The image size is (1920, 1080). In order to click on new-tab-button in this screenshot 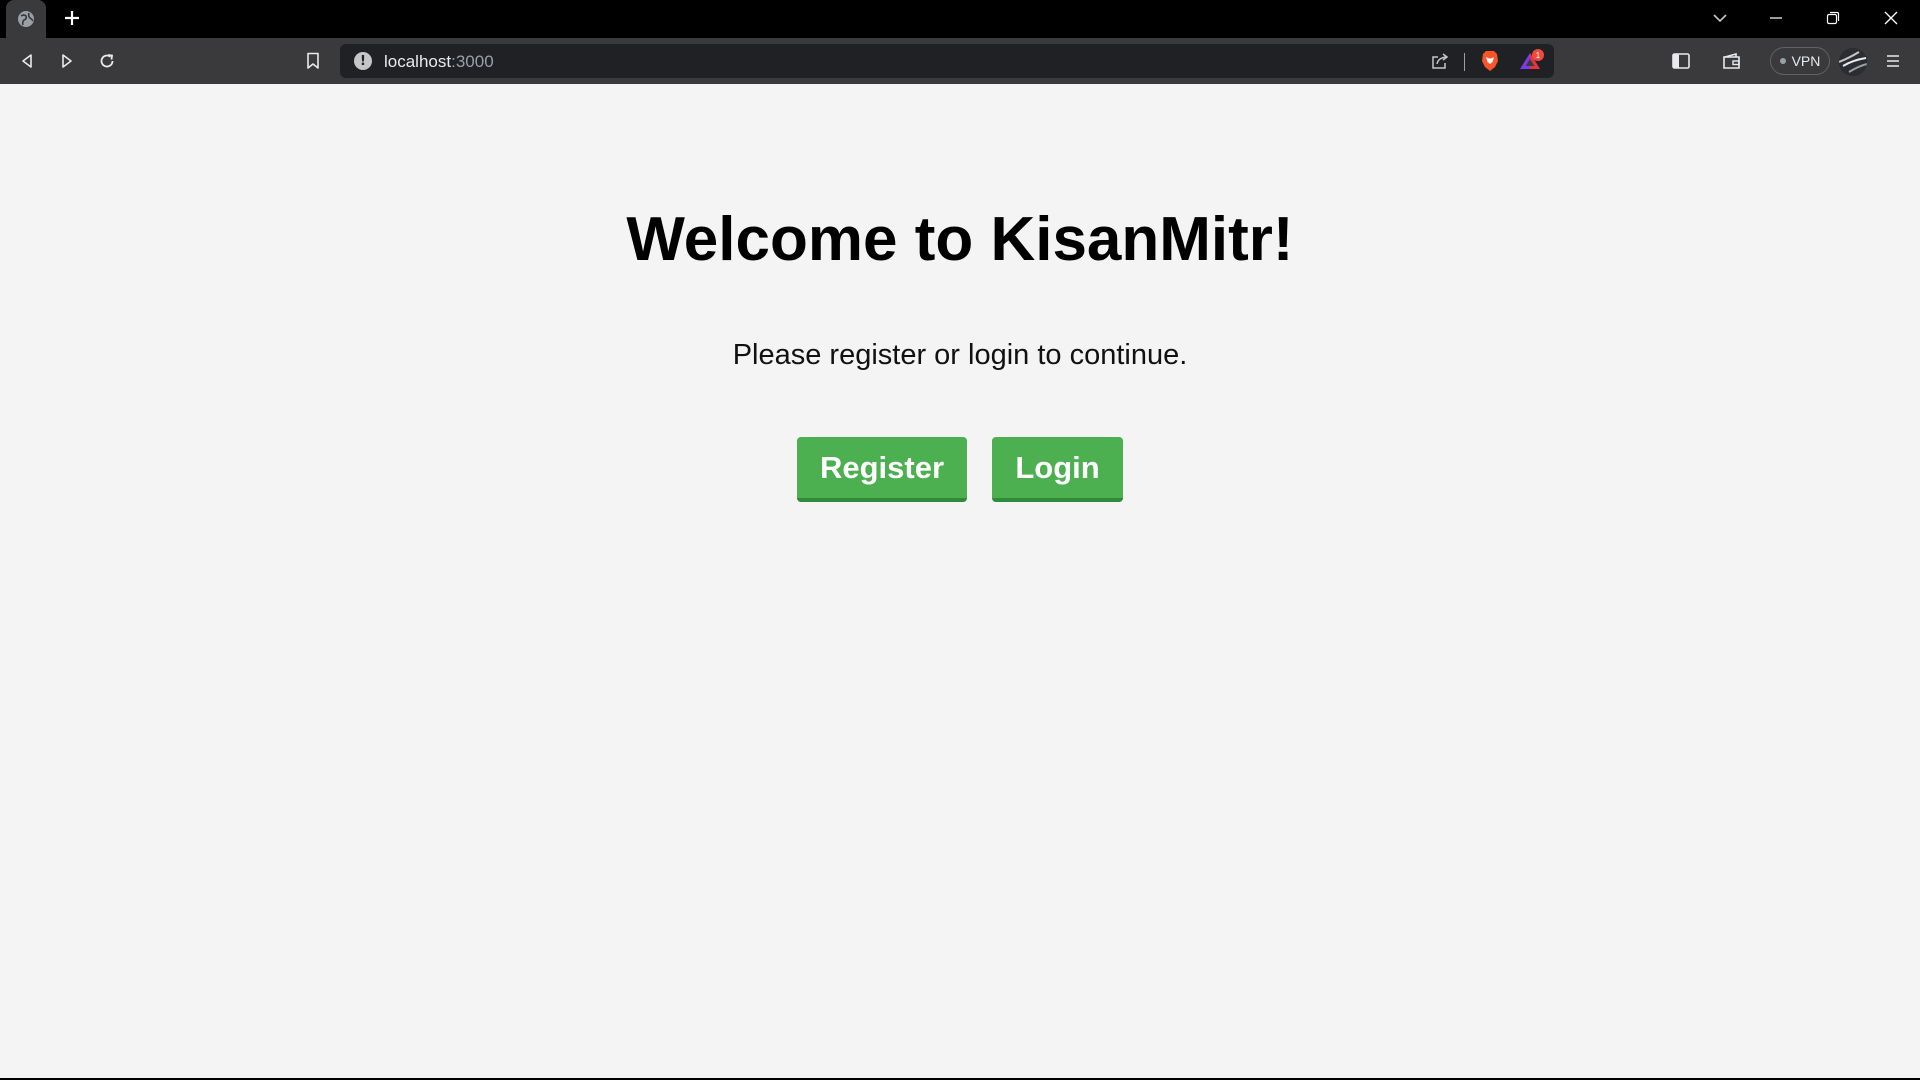, I will do `click(72, 18)`.